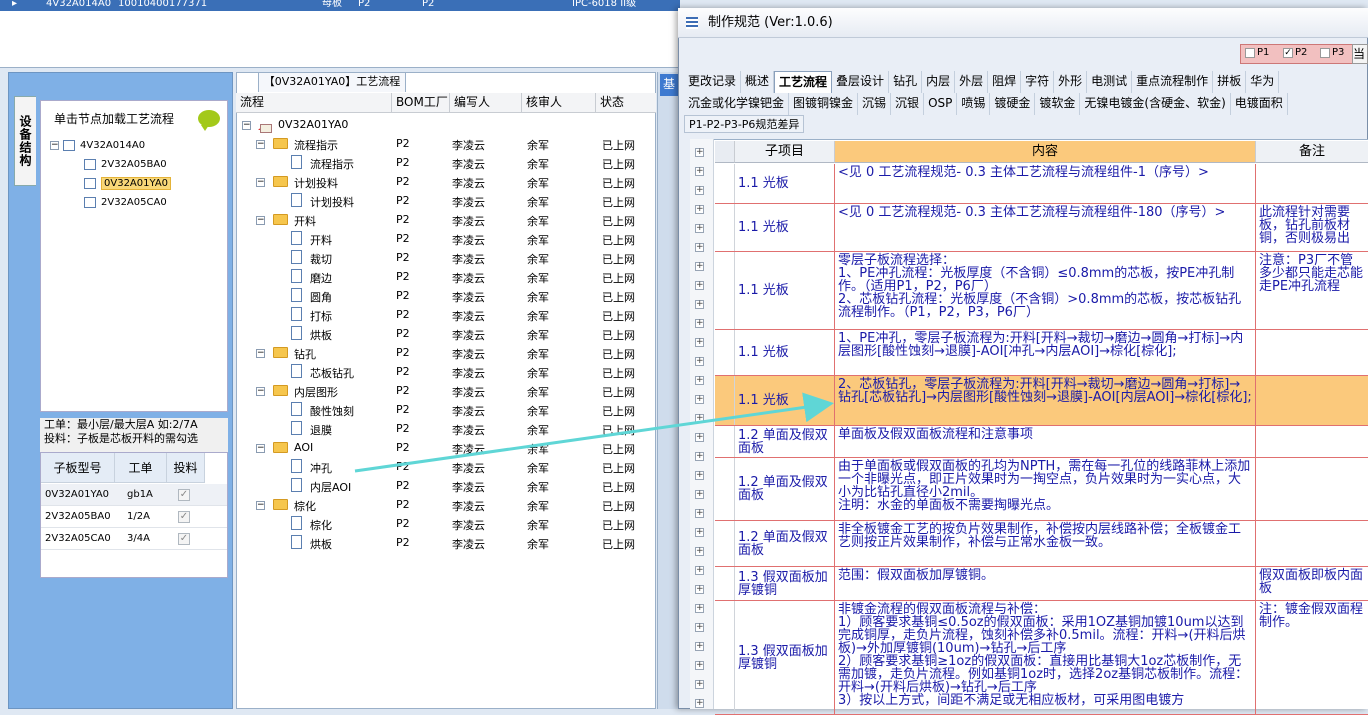 This screenshot has height=715, width=1368. I want to click on root-node-label: 0V32A01YA0, so click(313, 124).